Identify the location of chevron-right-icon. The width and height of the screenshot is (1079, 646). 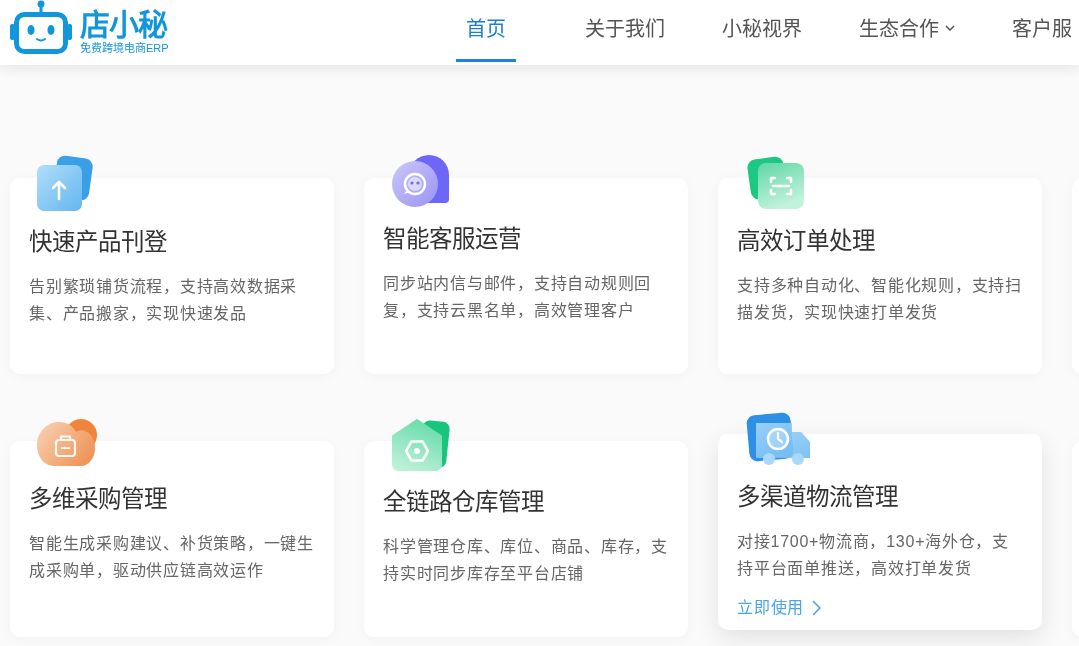
(816, 608).